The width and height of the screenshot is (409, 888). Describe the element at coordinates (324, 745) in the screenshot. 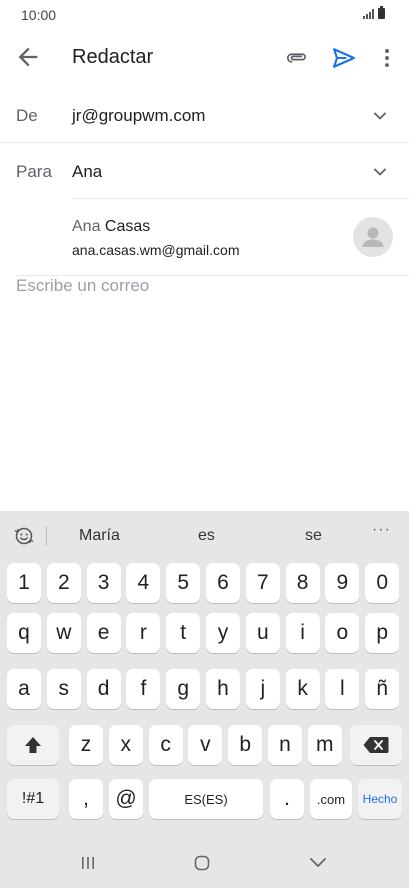

I see `key-m: m` at that location.